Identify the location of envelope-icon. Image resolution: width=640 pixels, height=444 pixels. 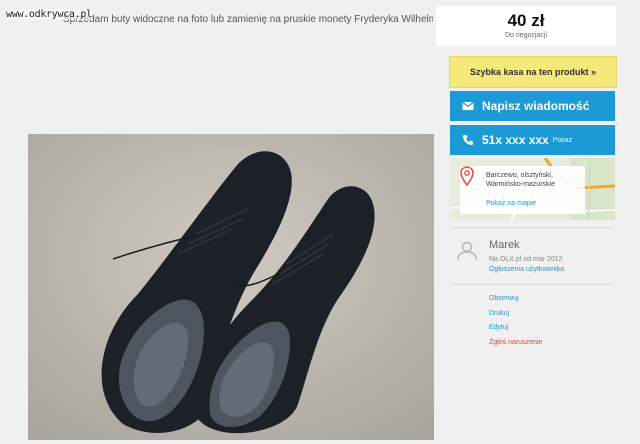
(468, 105).